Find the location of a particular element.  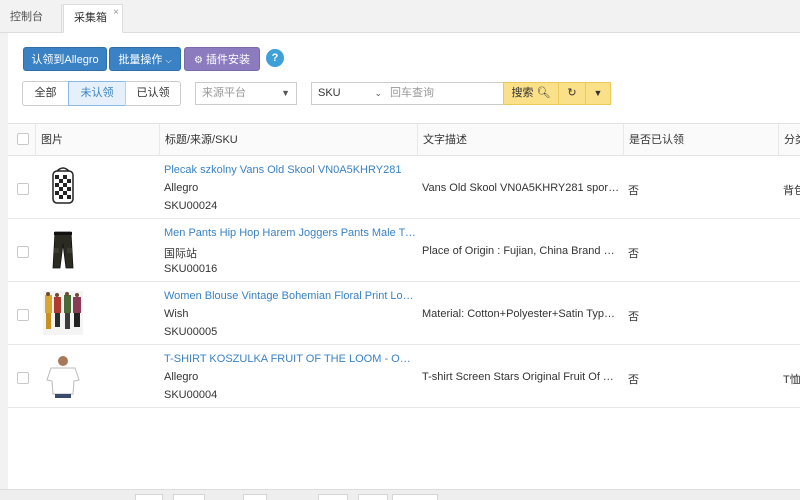

header-category: 分类 is located at coordinates (789, 140).